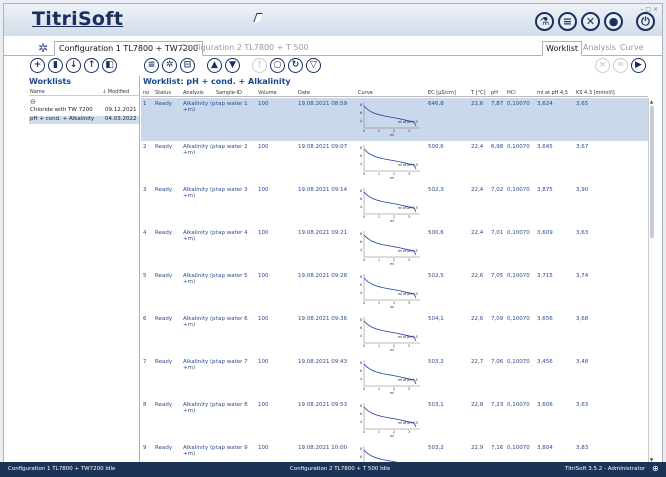 This screenshot has width=666, height=477. Describe the element at coordinates (645, 21) in the screenshot. I see `power-icon: ⏻` at that location.